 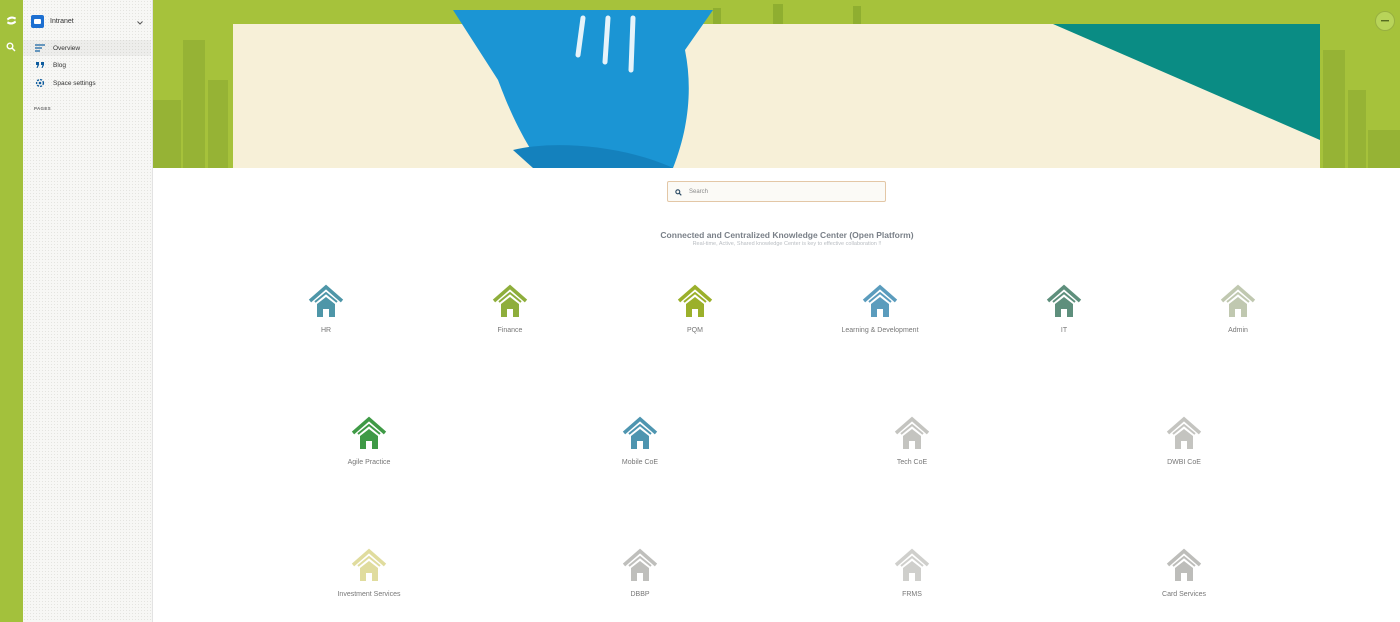 I want to click on tile-it: IT, so click(x=1064, y=309).